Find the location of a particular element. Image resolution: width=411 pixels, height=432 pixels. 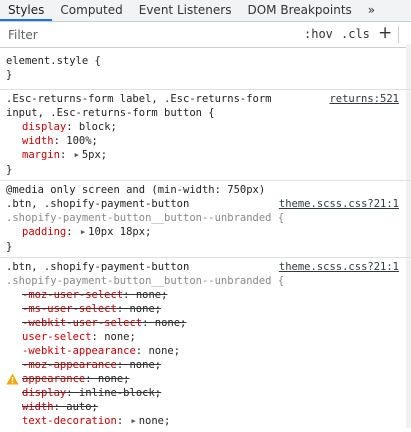

property-value: auto; is located at coordinates (82, 407).